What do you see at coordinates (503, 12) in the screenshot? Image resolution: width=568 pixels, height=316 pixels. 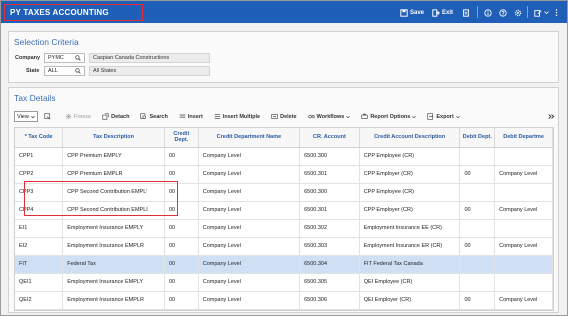 I see `help-button` at bounding box center [503, 12].